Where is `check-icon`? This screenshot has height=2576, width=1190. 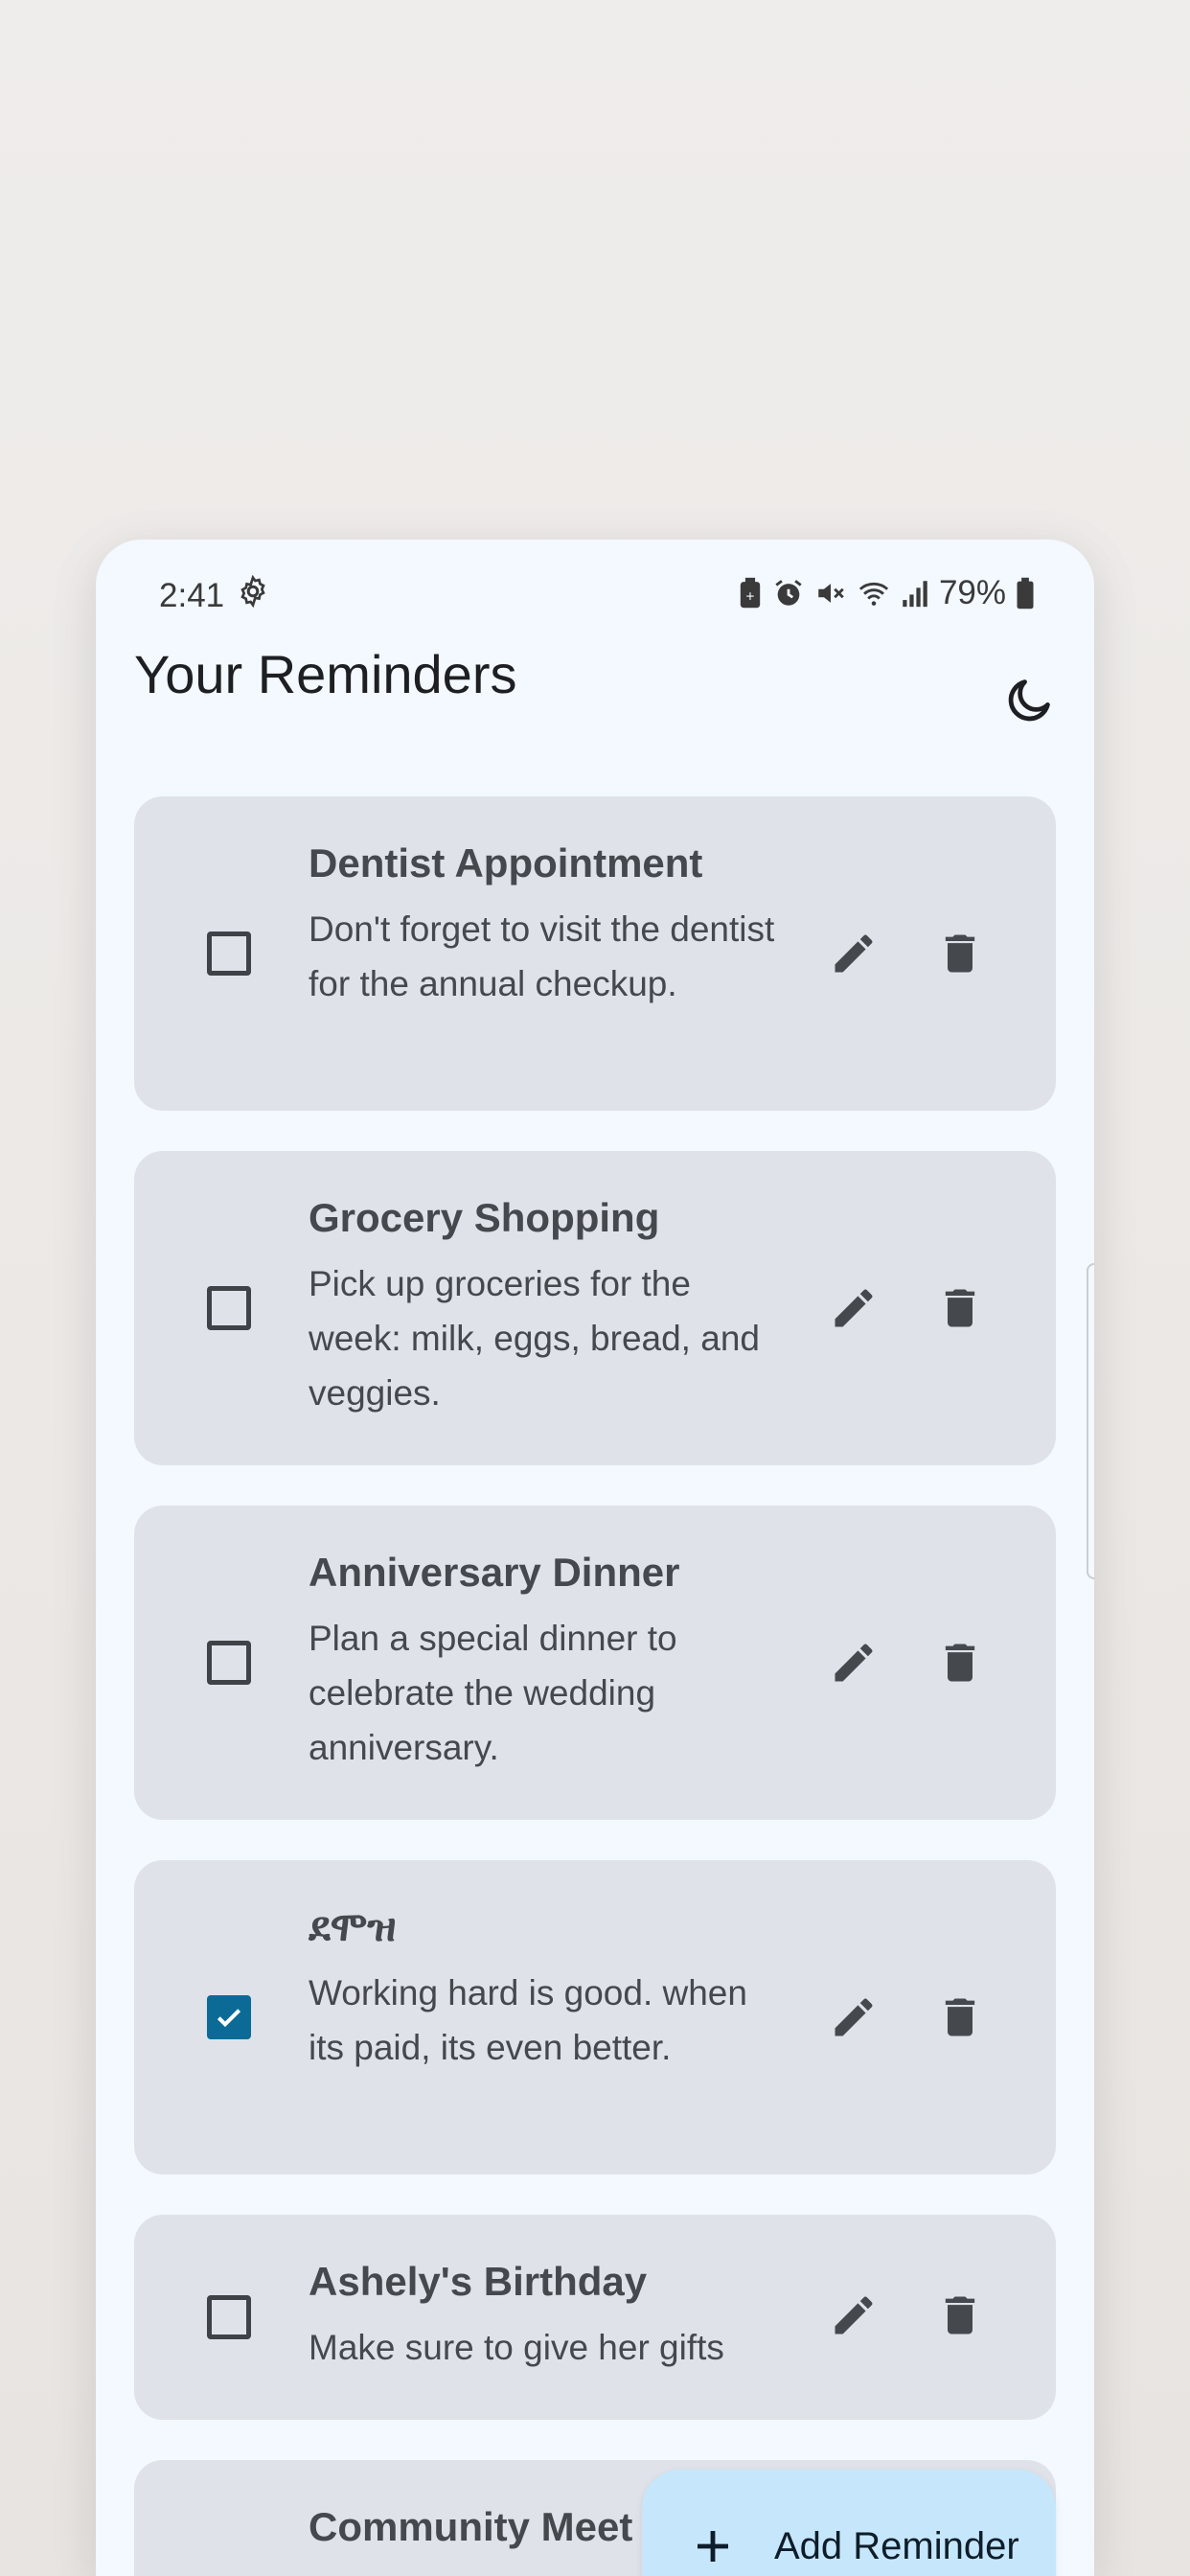
check-icon is located at coordinates (229, 2019).